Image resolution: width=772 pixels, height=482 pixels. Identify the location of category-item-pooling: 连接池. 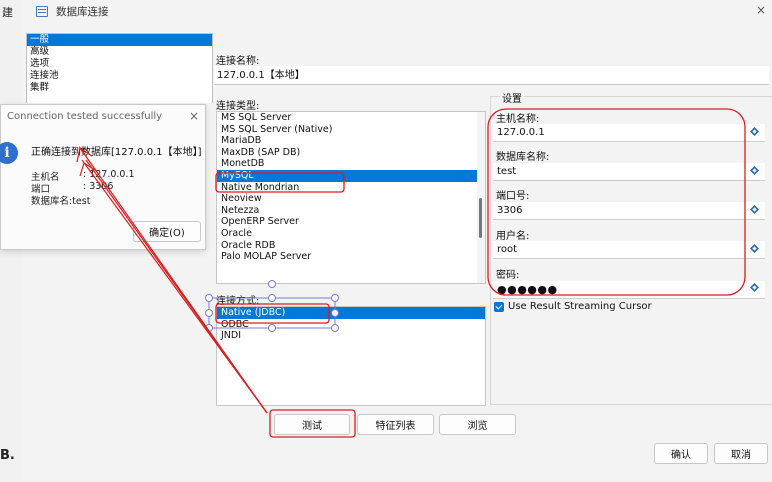
(119, 76).